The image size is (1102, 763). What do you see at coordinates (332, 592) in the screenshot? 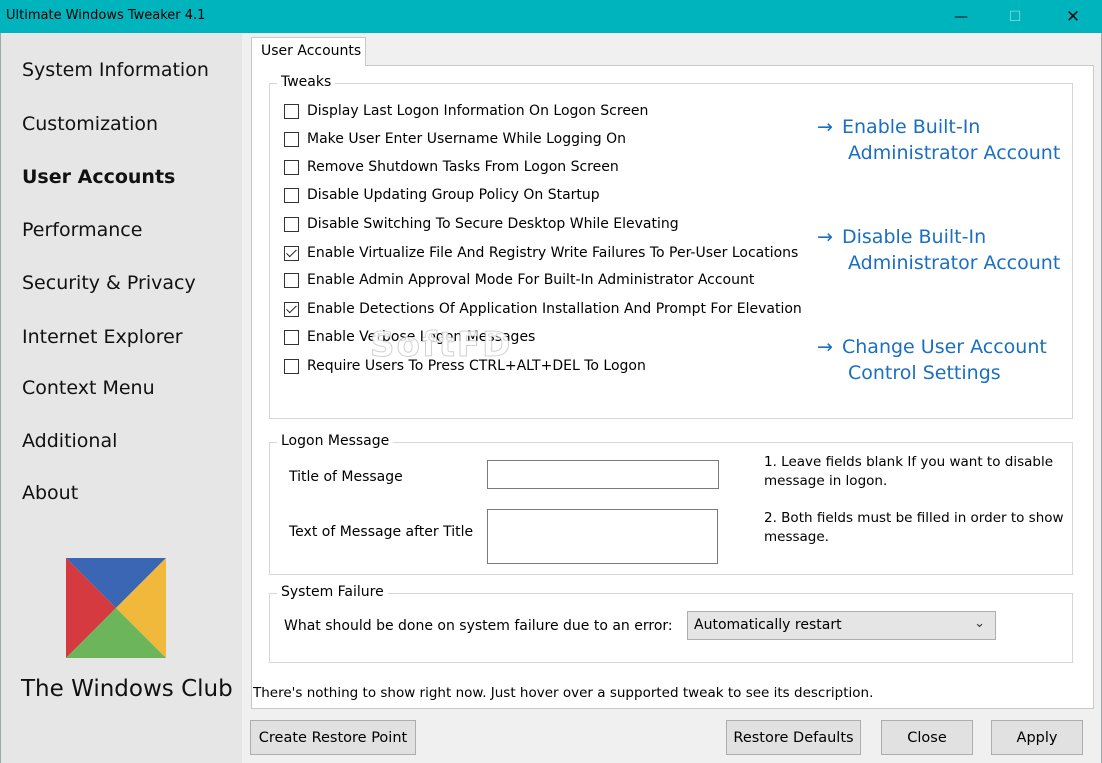
I see `system-failure-group-title: System Failure` at bounding box center [332, 592].